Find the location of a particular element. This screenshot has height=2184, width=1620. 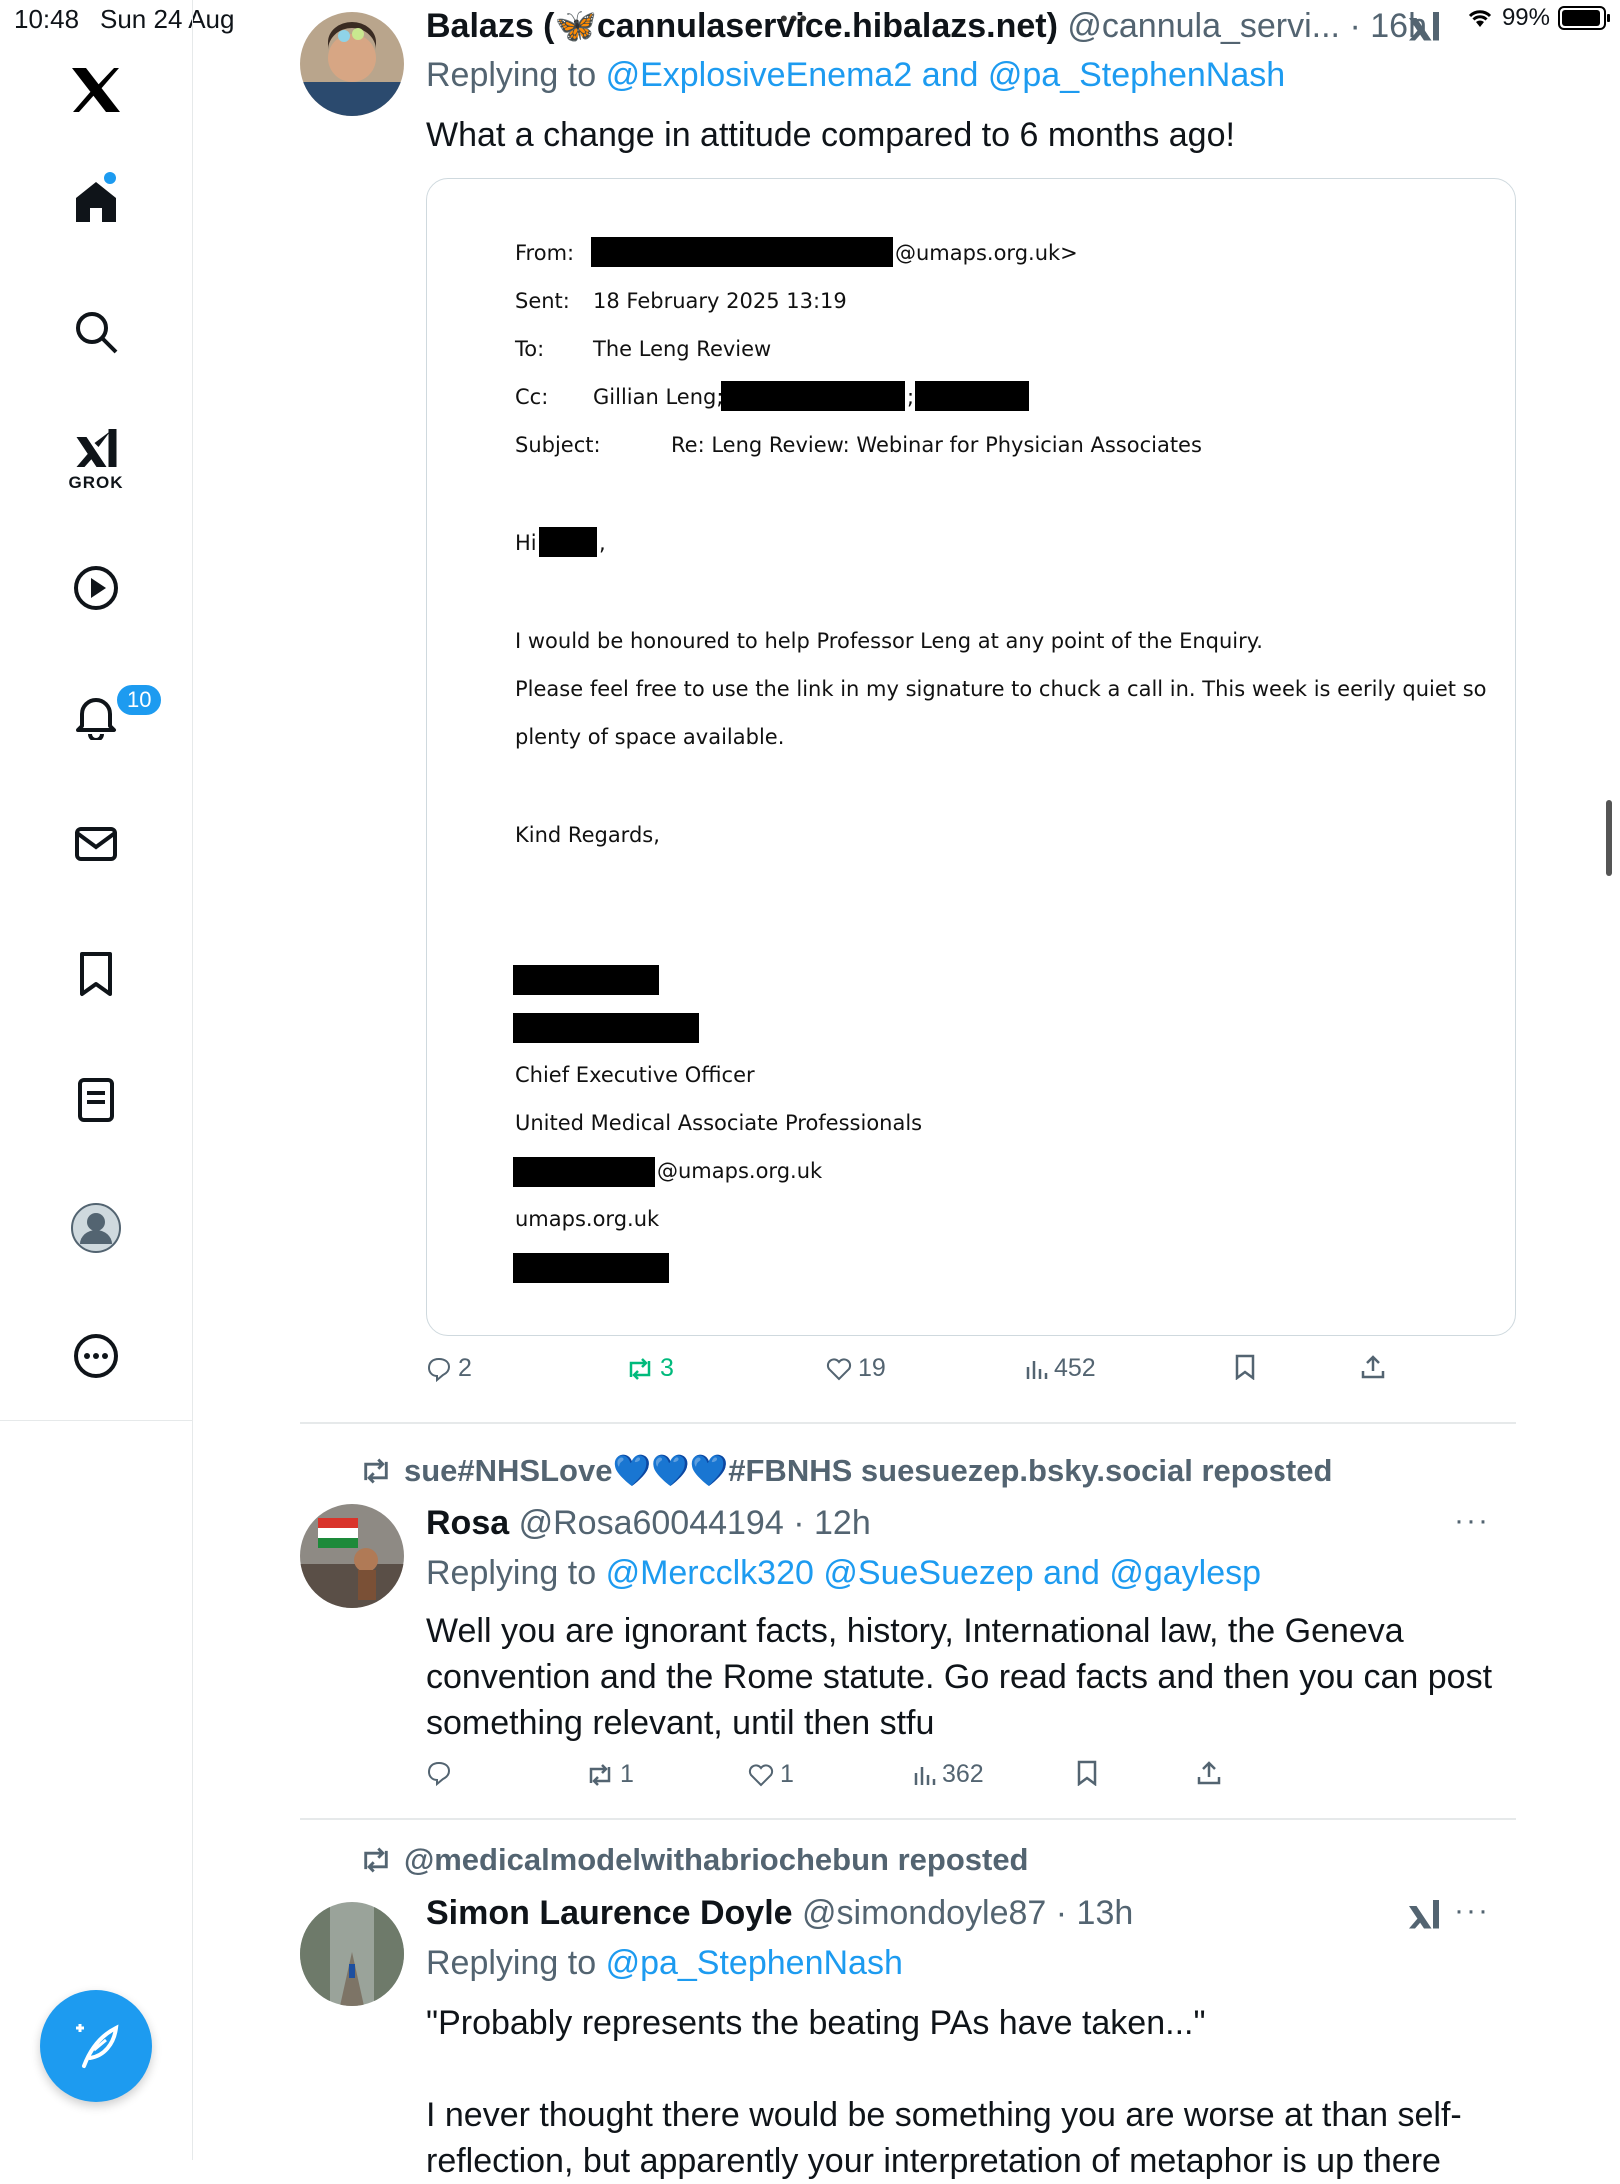

notifications-badge: 10 is located at coordinates (139, 700).